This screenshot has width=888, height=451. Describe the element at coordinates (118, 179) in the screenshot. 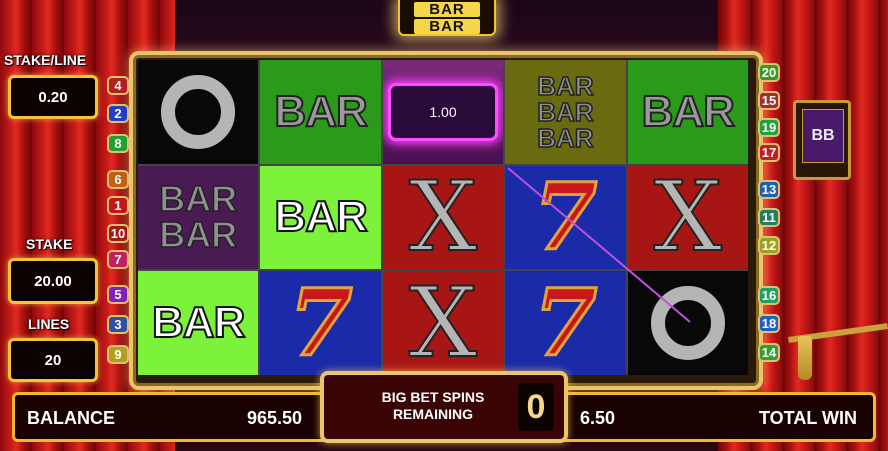

I see `payline-number: 6` at that location.